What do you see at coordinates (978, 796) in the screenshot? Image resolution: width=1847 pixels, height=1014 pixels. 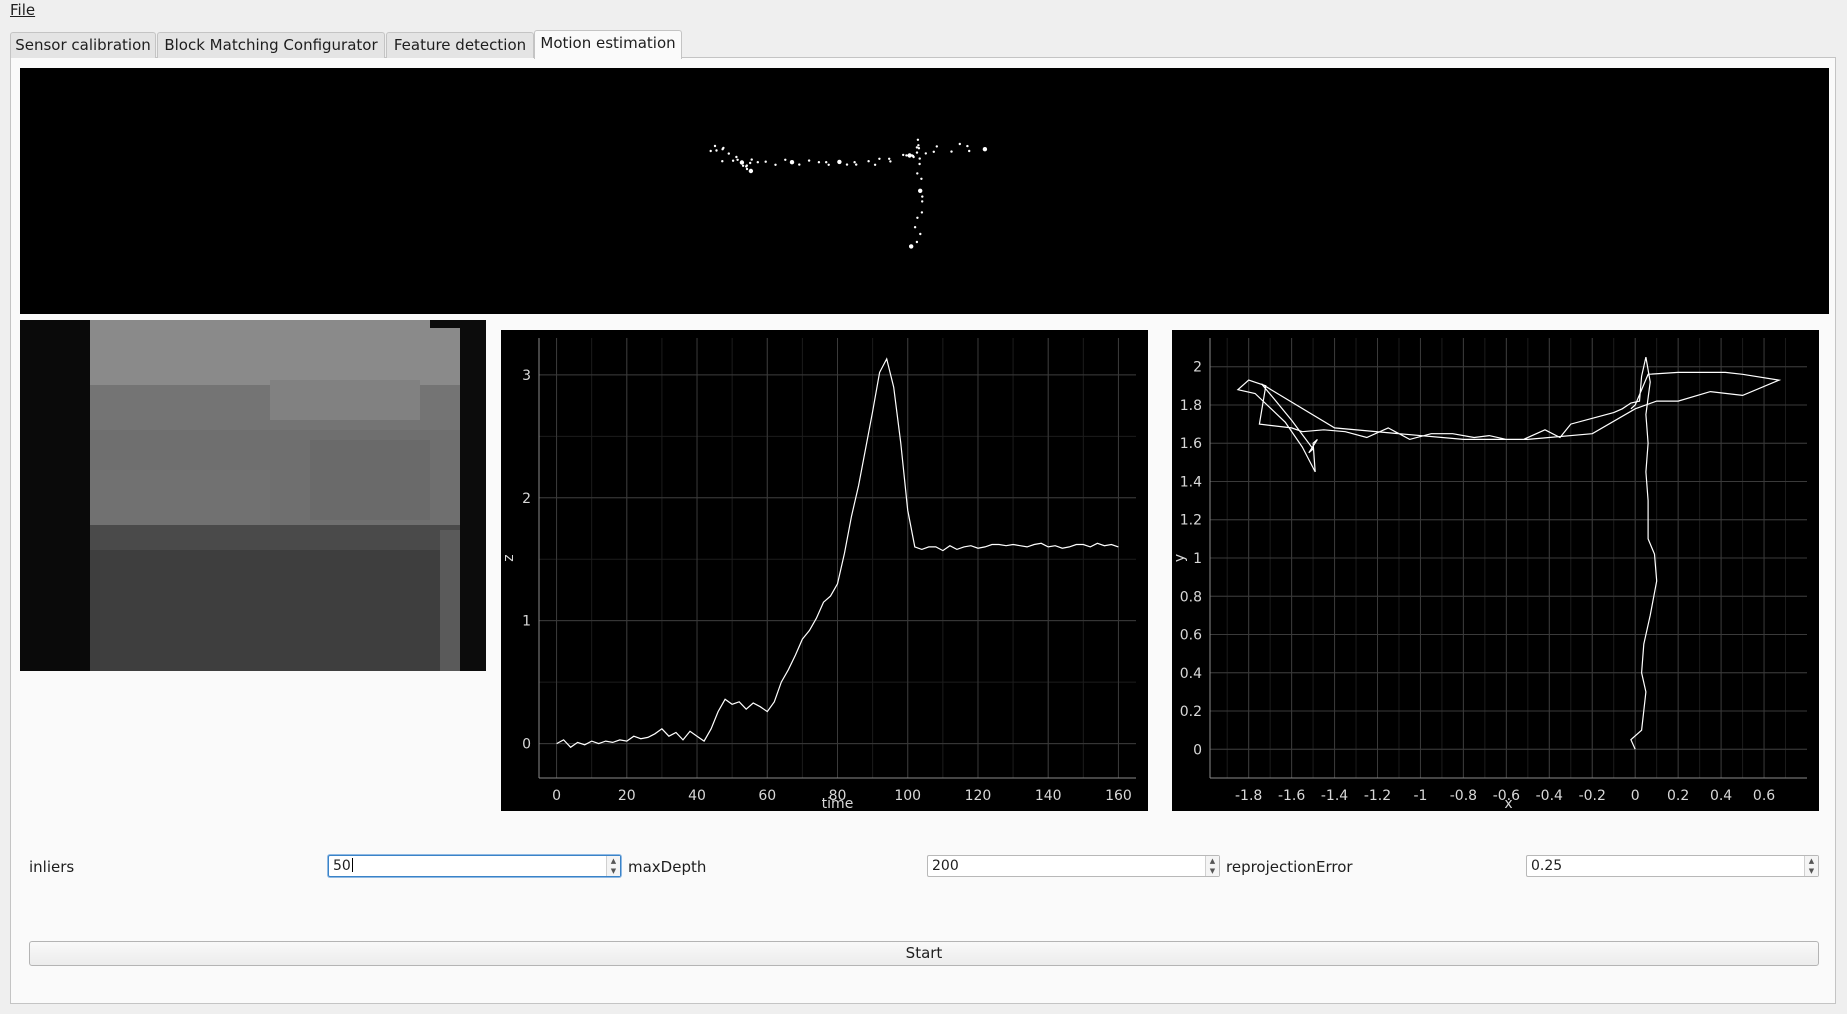 I see `z-plot-x-tick-label: 120` at bounding box center [978, 796].